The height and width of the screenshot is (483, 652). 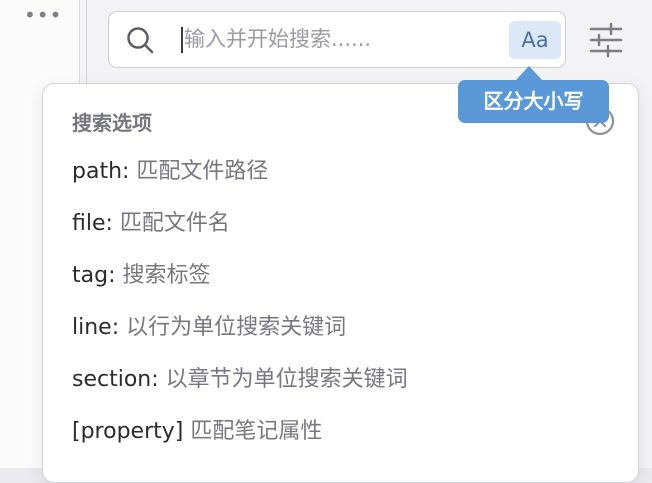 I want to click on option-description: 匹配笔记属性, so click(x=253, y=431).